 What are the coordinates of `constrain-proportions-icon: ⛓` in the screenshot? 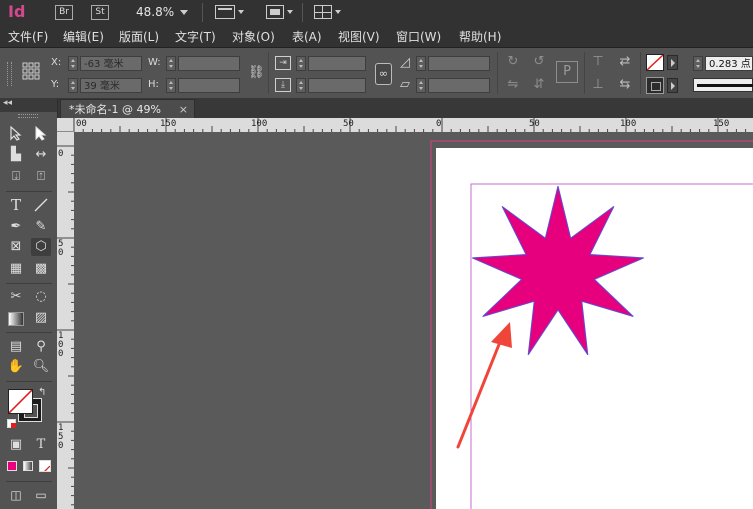 It's located at (256, 73).